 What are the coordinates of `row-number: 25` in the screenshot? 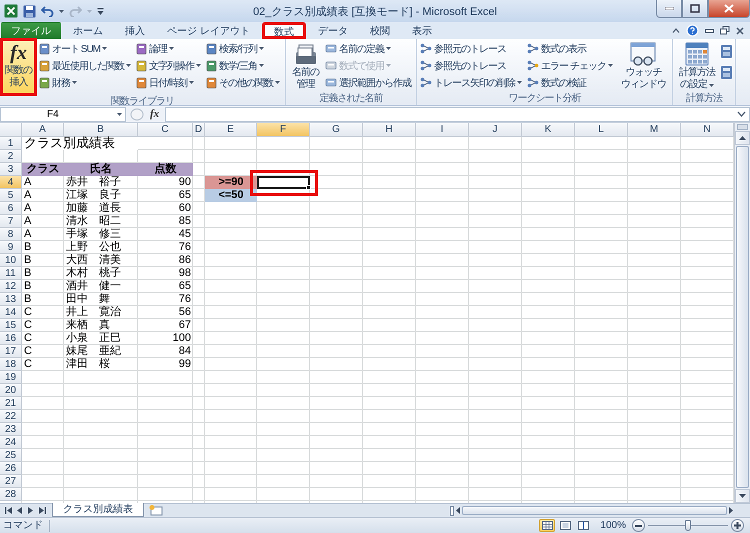 It's located at (11, 455).